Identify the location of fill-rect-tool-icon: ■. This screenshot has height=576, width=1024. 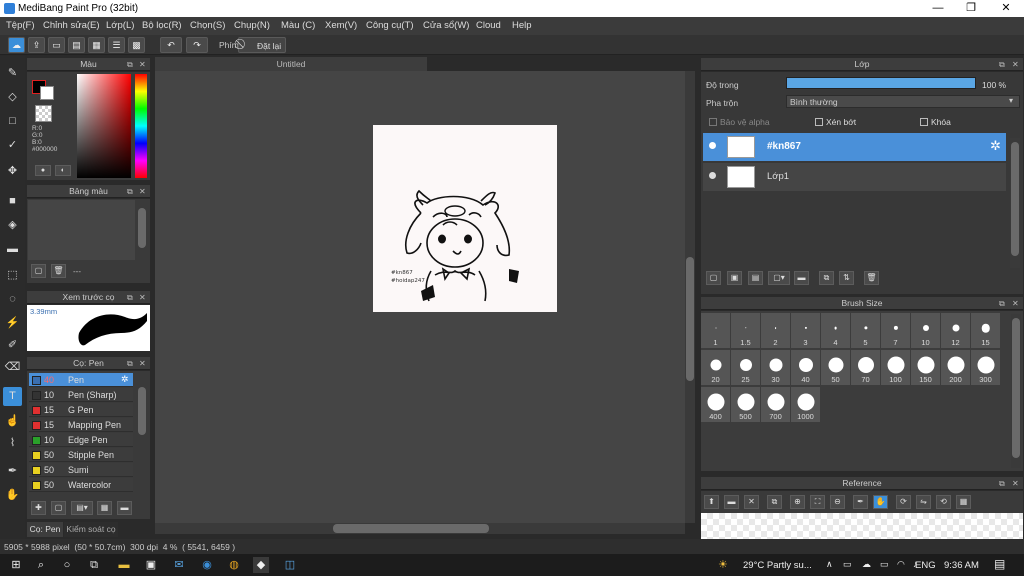
(12, 201).